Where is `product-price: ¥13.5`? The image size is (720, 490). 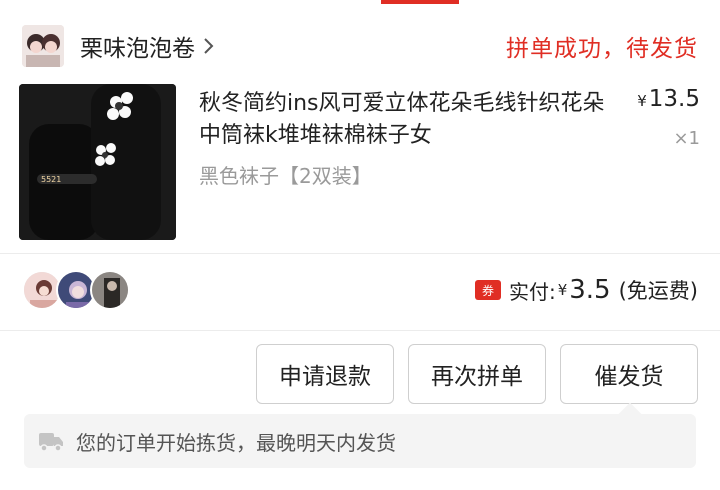
product-price: ¥13.5 is located at coordinates (668, 99).